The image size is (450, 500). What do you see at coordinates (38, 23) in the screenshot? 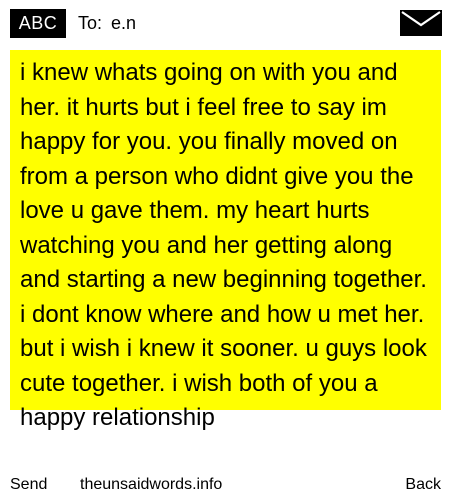
I see `input-mode-badge: ABC` at bounding box center [38, 23].